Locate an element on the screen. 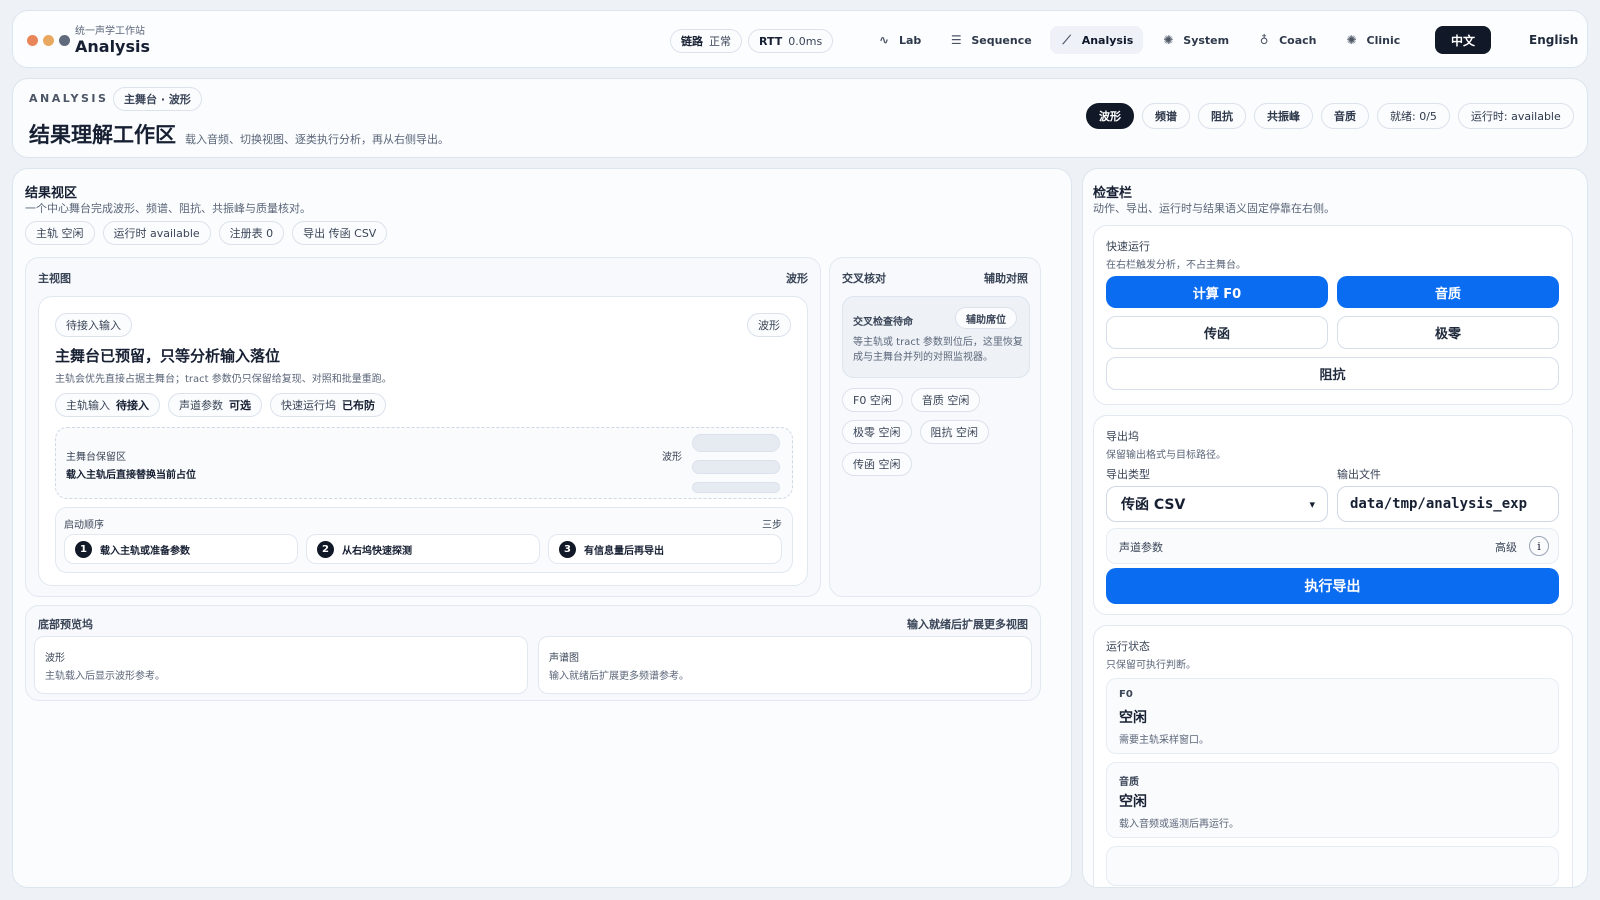 Image resolution: width=1600 pixels, height=900 pixels. status-f0-note: 需要主轨采样窗口。 is located at coordinates (1164, 740).